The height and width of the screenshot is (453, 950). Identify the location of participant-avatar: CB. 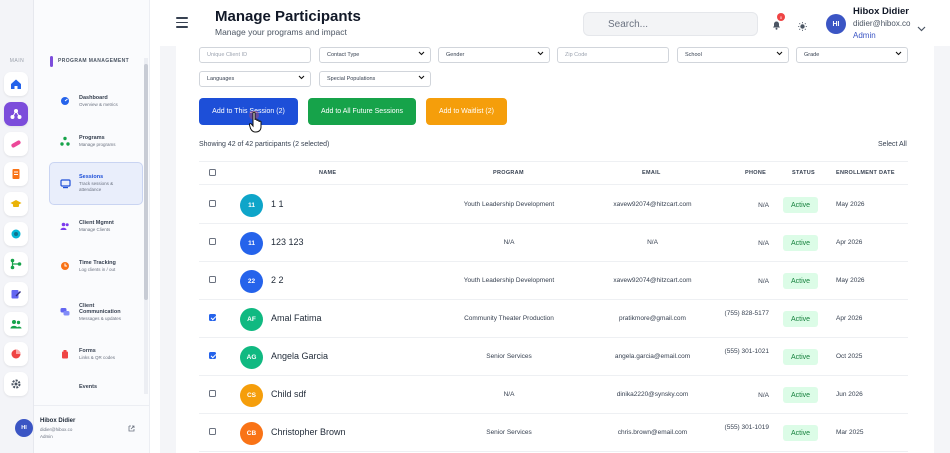
(251, 433).